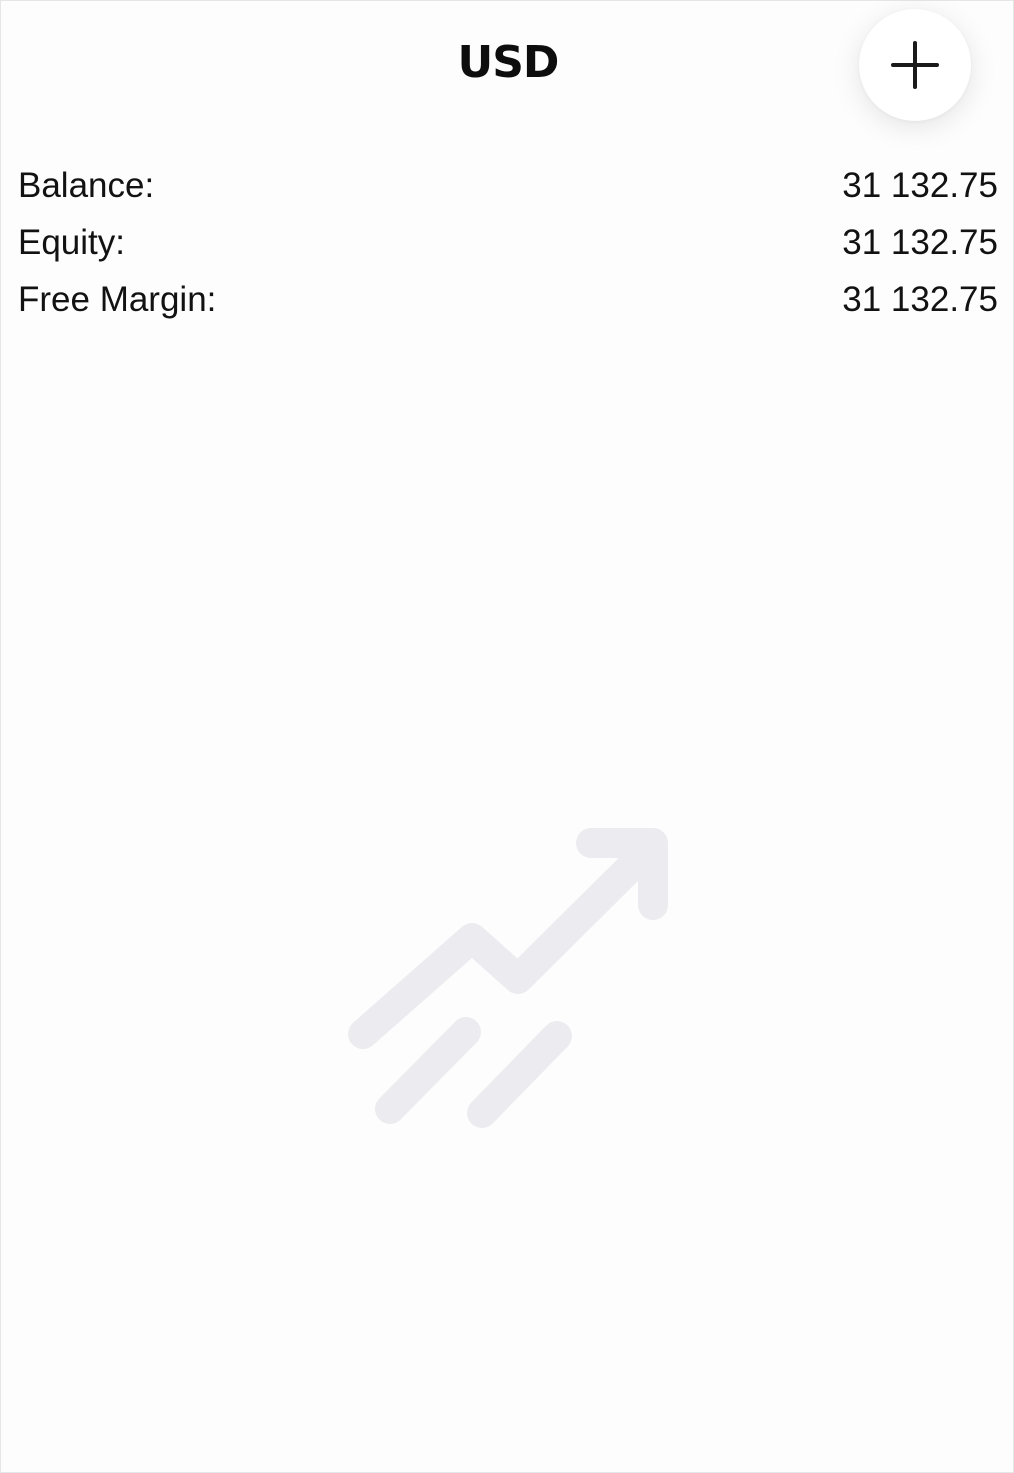 The width and height of the screenshot is (1014, 1473). What do you see at coordinates (508, 185) in the screenshot?
I see `balance-row: Balance: 31 132.75` at bounding box center [508, 185].